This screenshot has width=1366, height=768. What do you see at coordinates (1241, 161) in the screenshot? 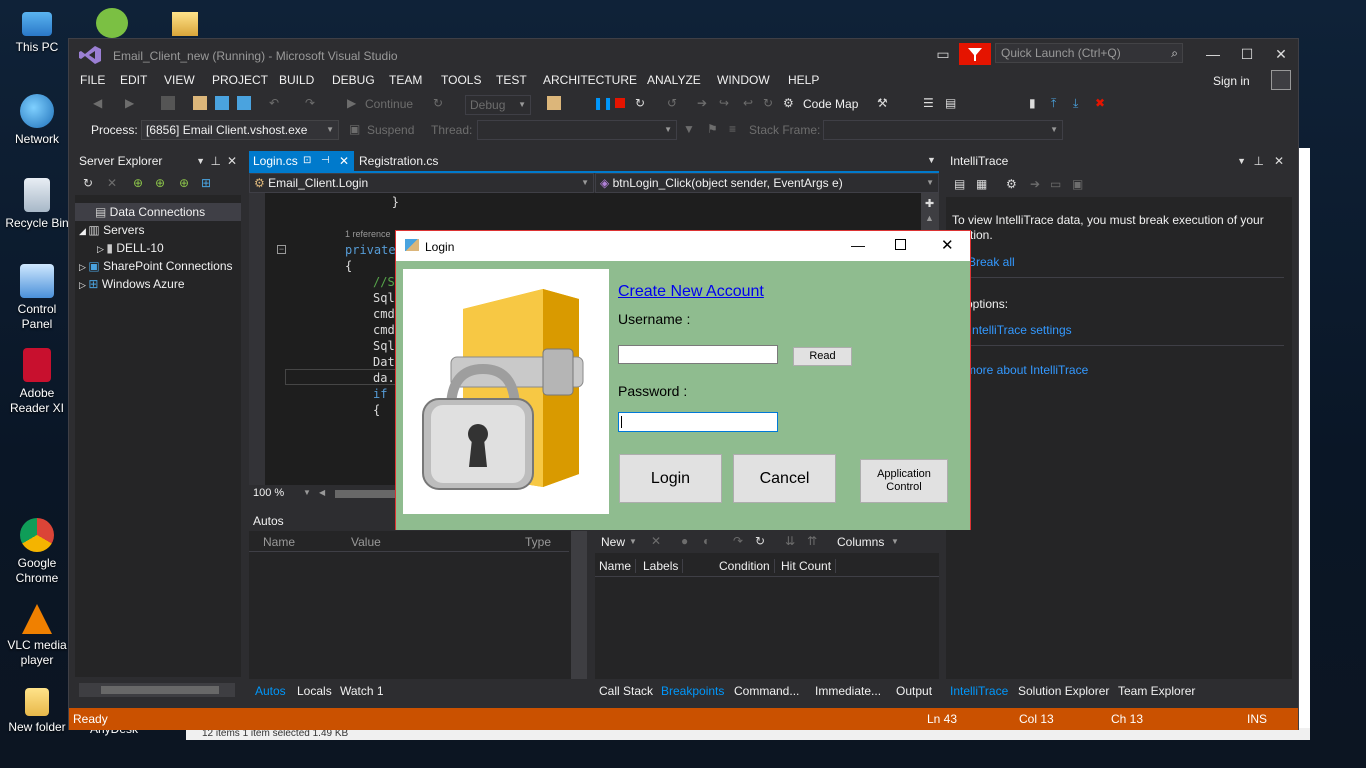
I see `chevron-down-icon: ▼` at bounding box center [1241, 161].